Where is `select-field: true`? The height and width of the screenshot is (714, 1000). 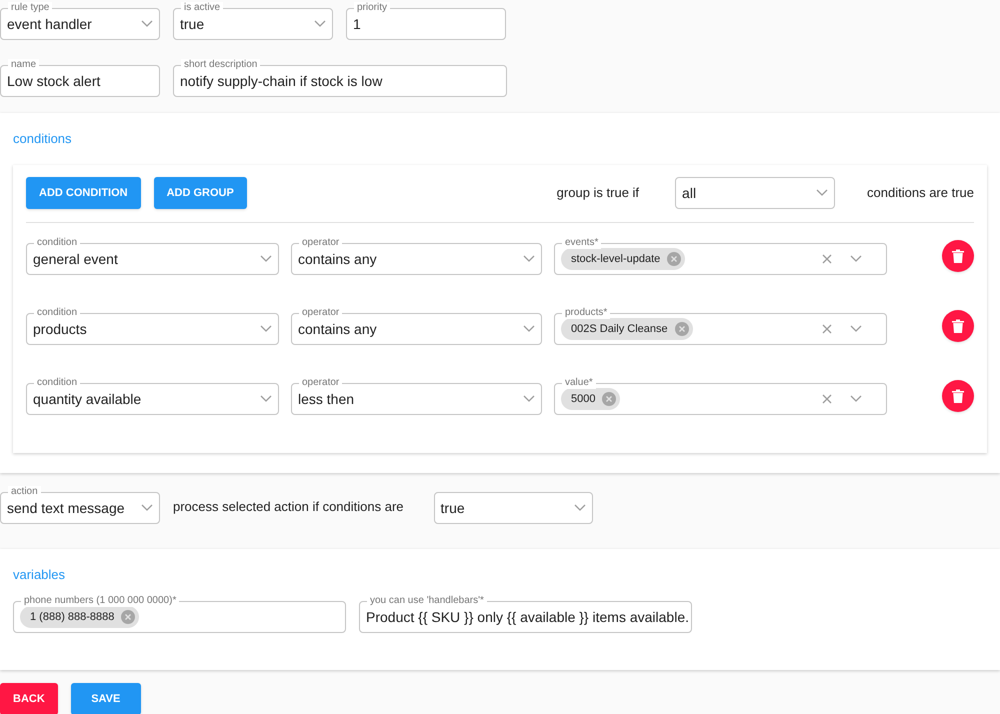 select-field: true is located at coordinates (513, 508).